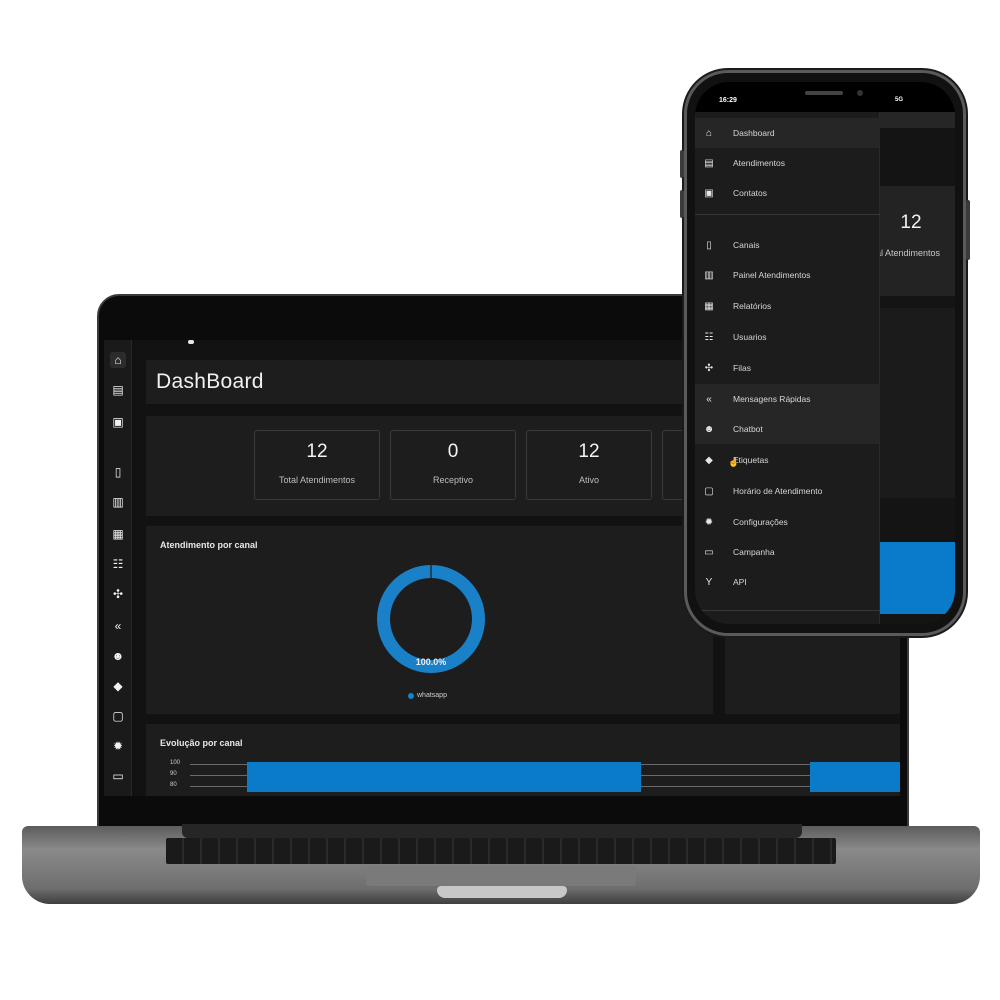 The width and height of the screenshot is (1000, 1000). What do you see at coordinates (317, 480) in the screenshot?
I see `stat-label: Total Atendimentos` at bounding box center [317, 480].